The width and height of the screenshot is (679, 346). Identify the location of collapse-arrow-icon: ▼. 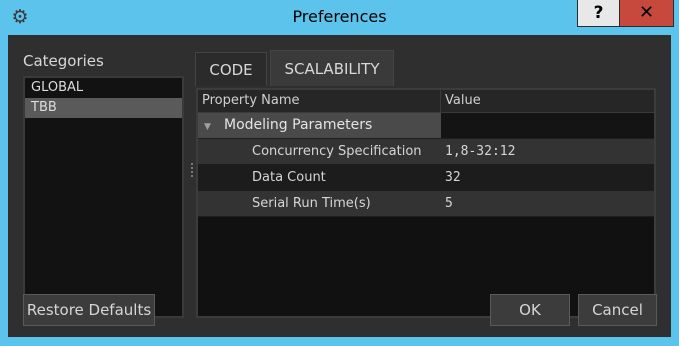
(211, 127).